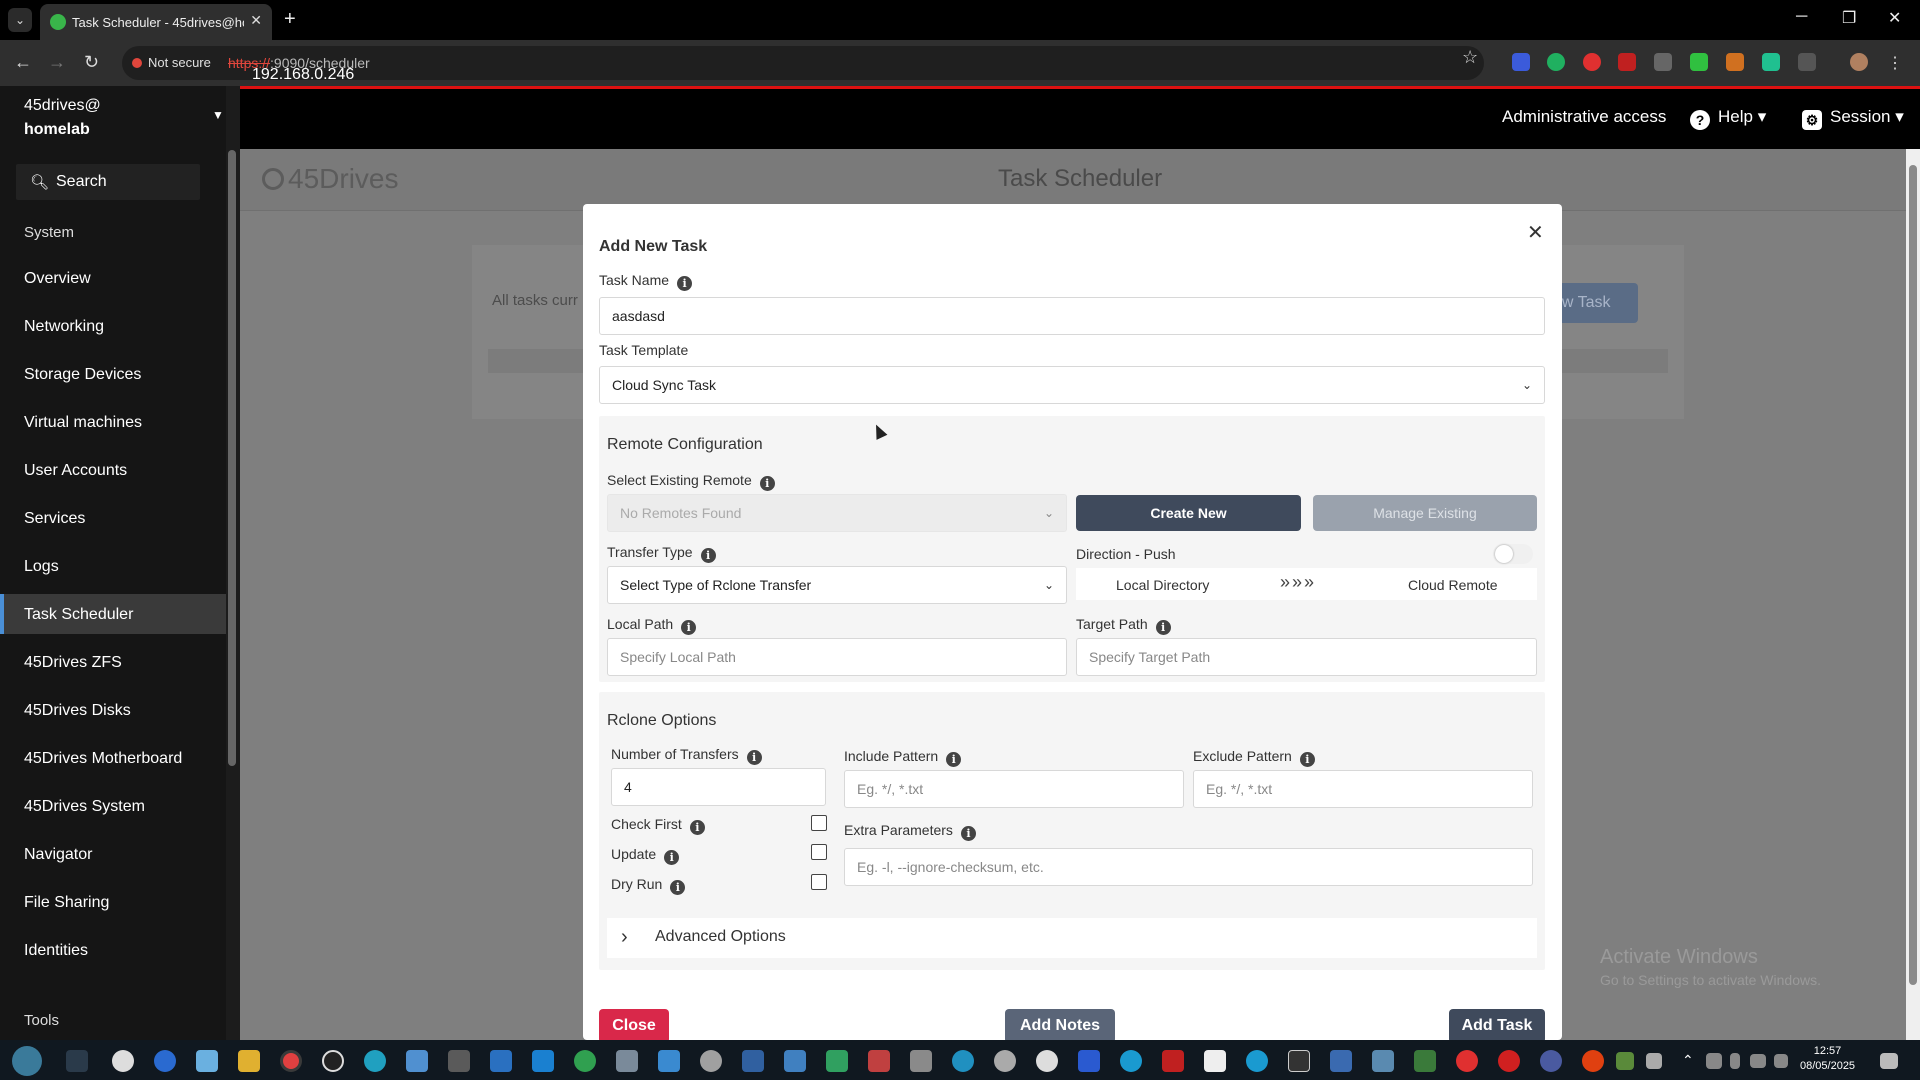 The width and height of the screenshot is (1920, 1080). What do you see at coordinates (249, 1061) in the screenshot?
I see `file-explorer-icon` at bounding box center [249, 1061].